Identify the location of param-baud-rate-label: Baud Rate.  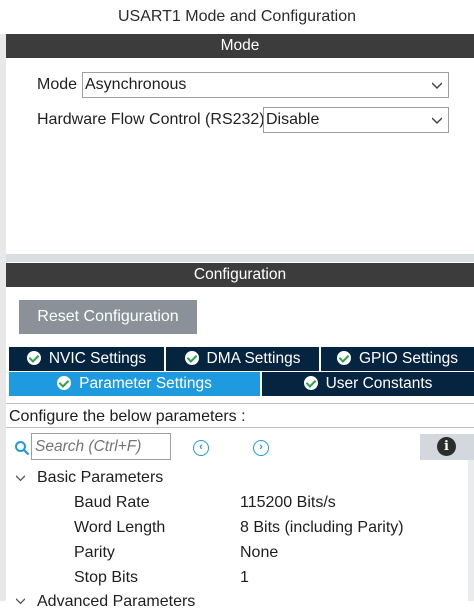
(112, 502).